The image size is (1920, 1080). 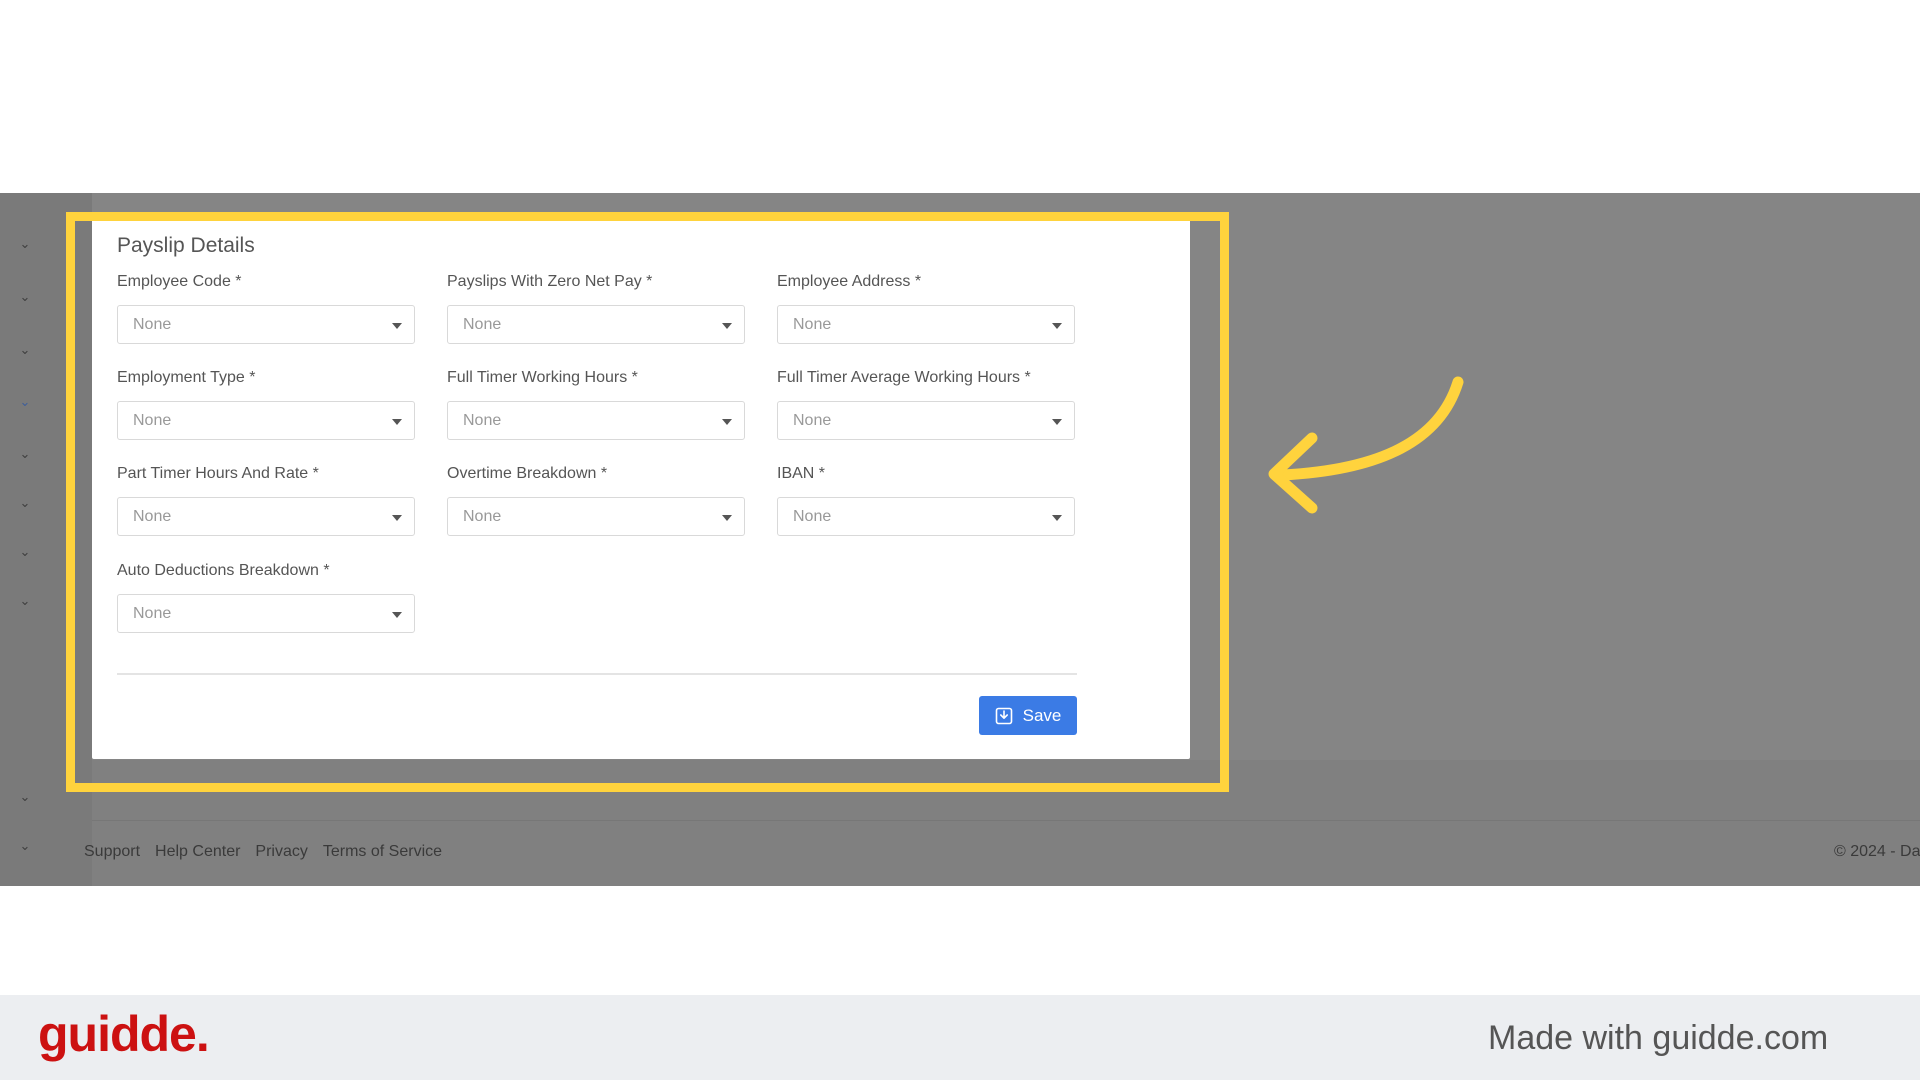 I want to click on zero-net-pay-select: None, so click(x=596, y=324).